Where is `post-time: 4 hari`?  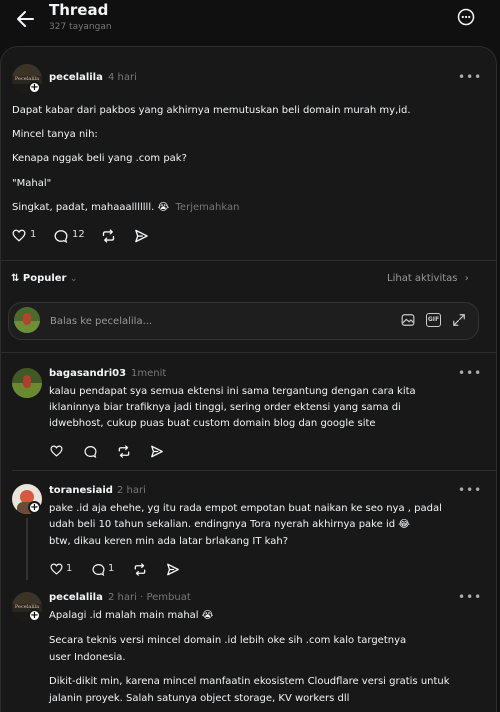
post-time: 4 hari is located at coordinates (122, 77).